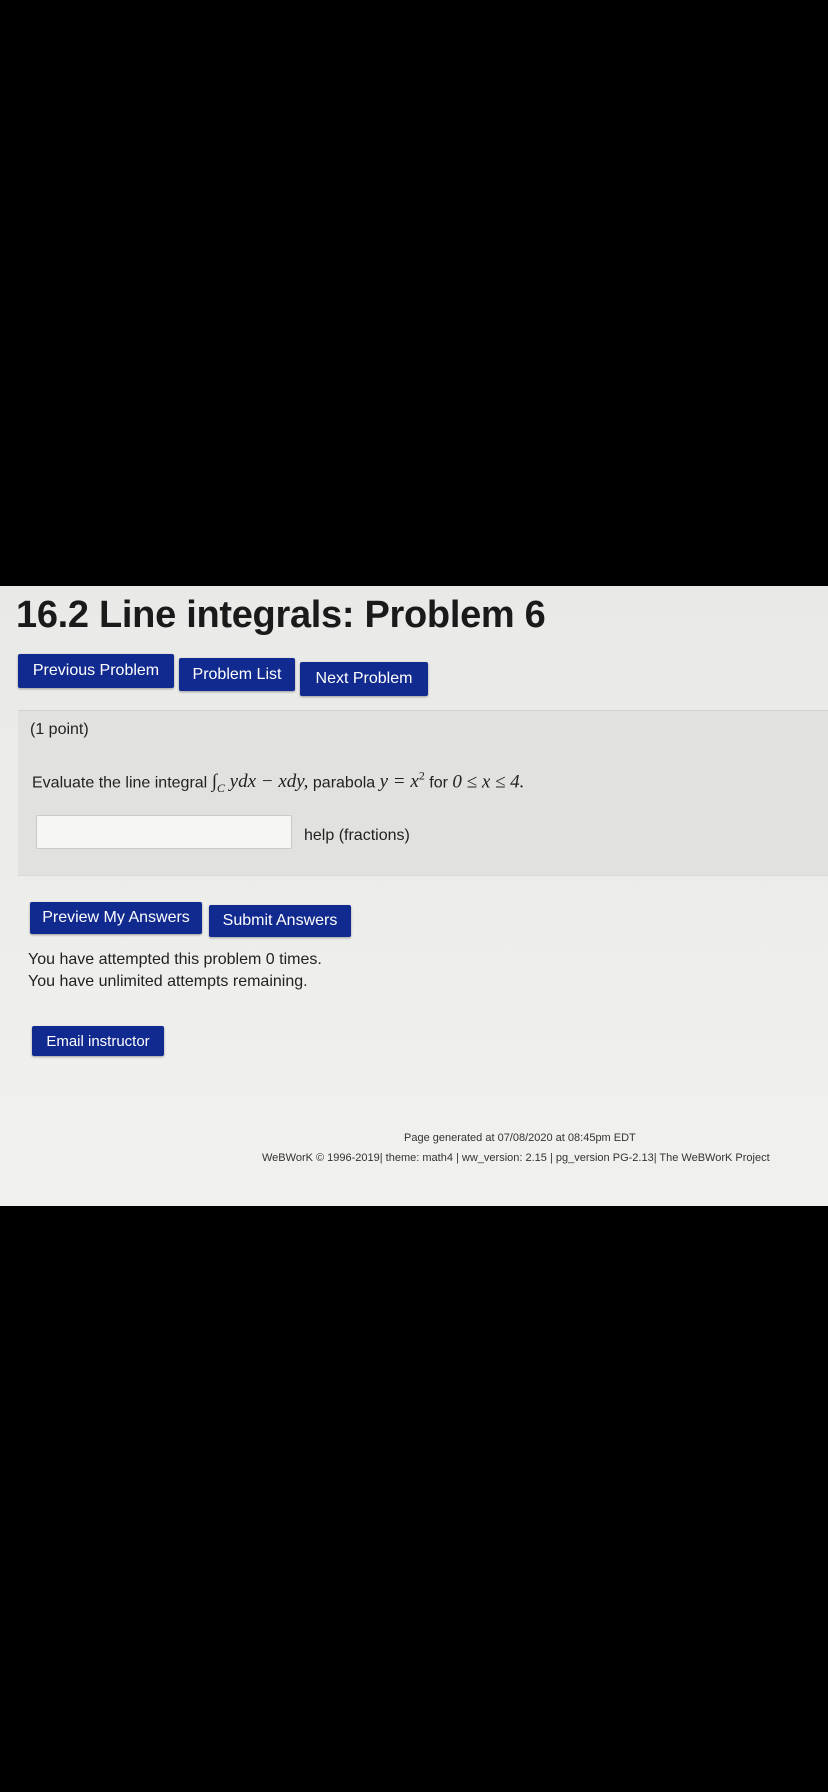 This screenshot has height=1792, width=828. Describe the element at coordinates (120, 783) in the screenshot. I see `prompt-prefix: Evaluate the line integral` at that location.